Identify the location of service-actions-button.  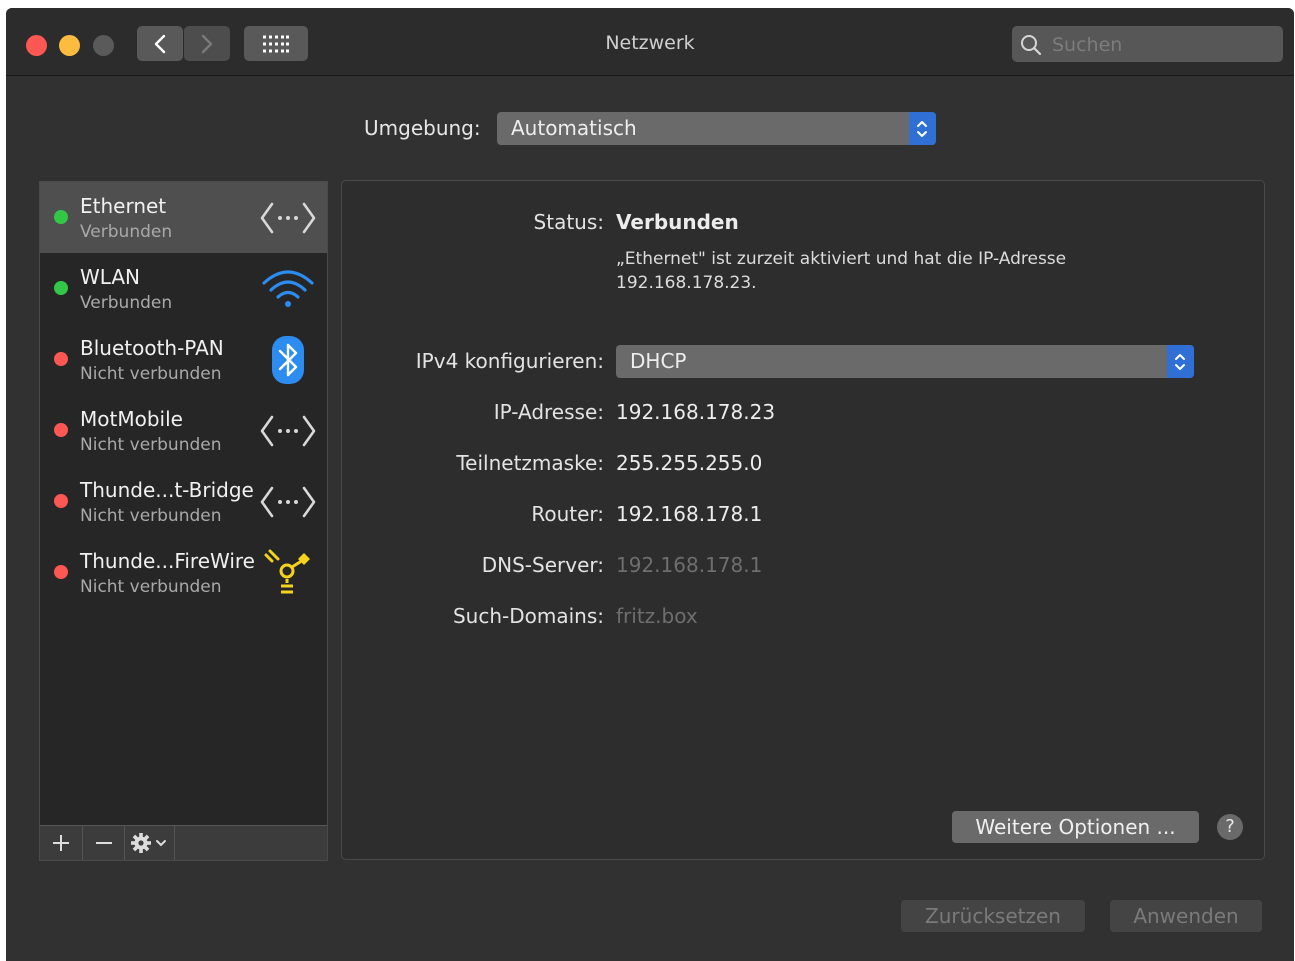
(150, 843).